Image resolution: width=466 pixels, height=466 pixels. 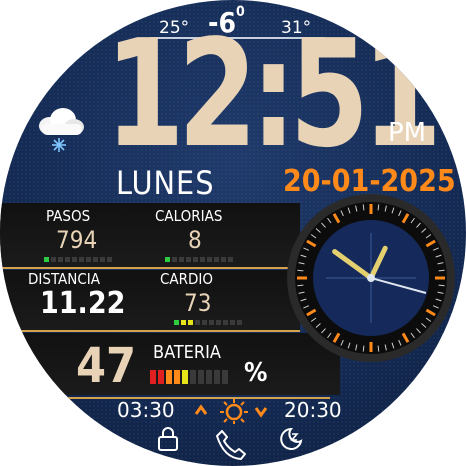 What do you see at coordinates (189, 377) in the screenshot?
I see `battery-bar` at bounding box center [189, 377].